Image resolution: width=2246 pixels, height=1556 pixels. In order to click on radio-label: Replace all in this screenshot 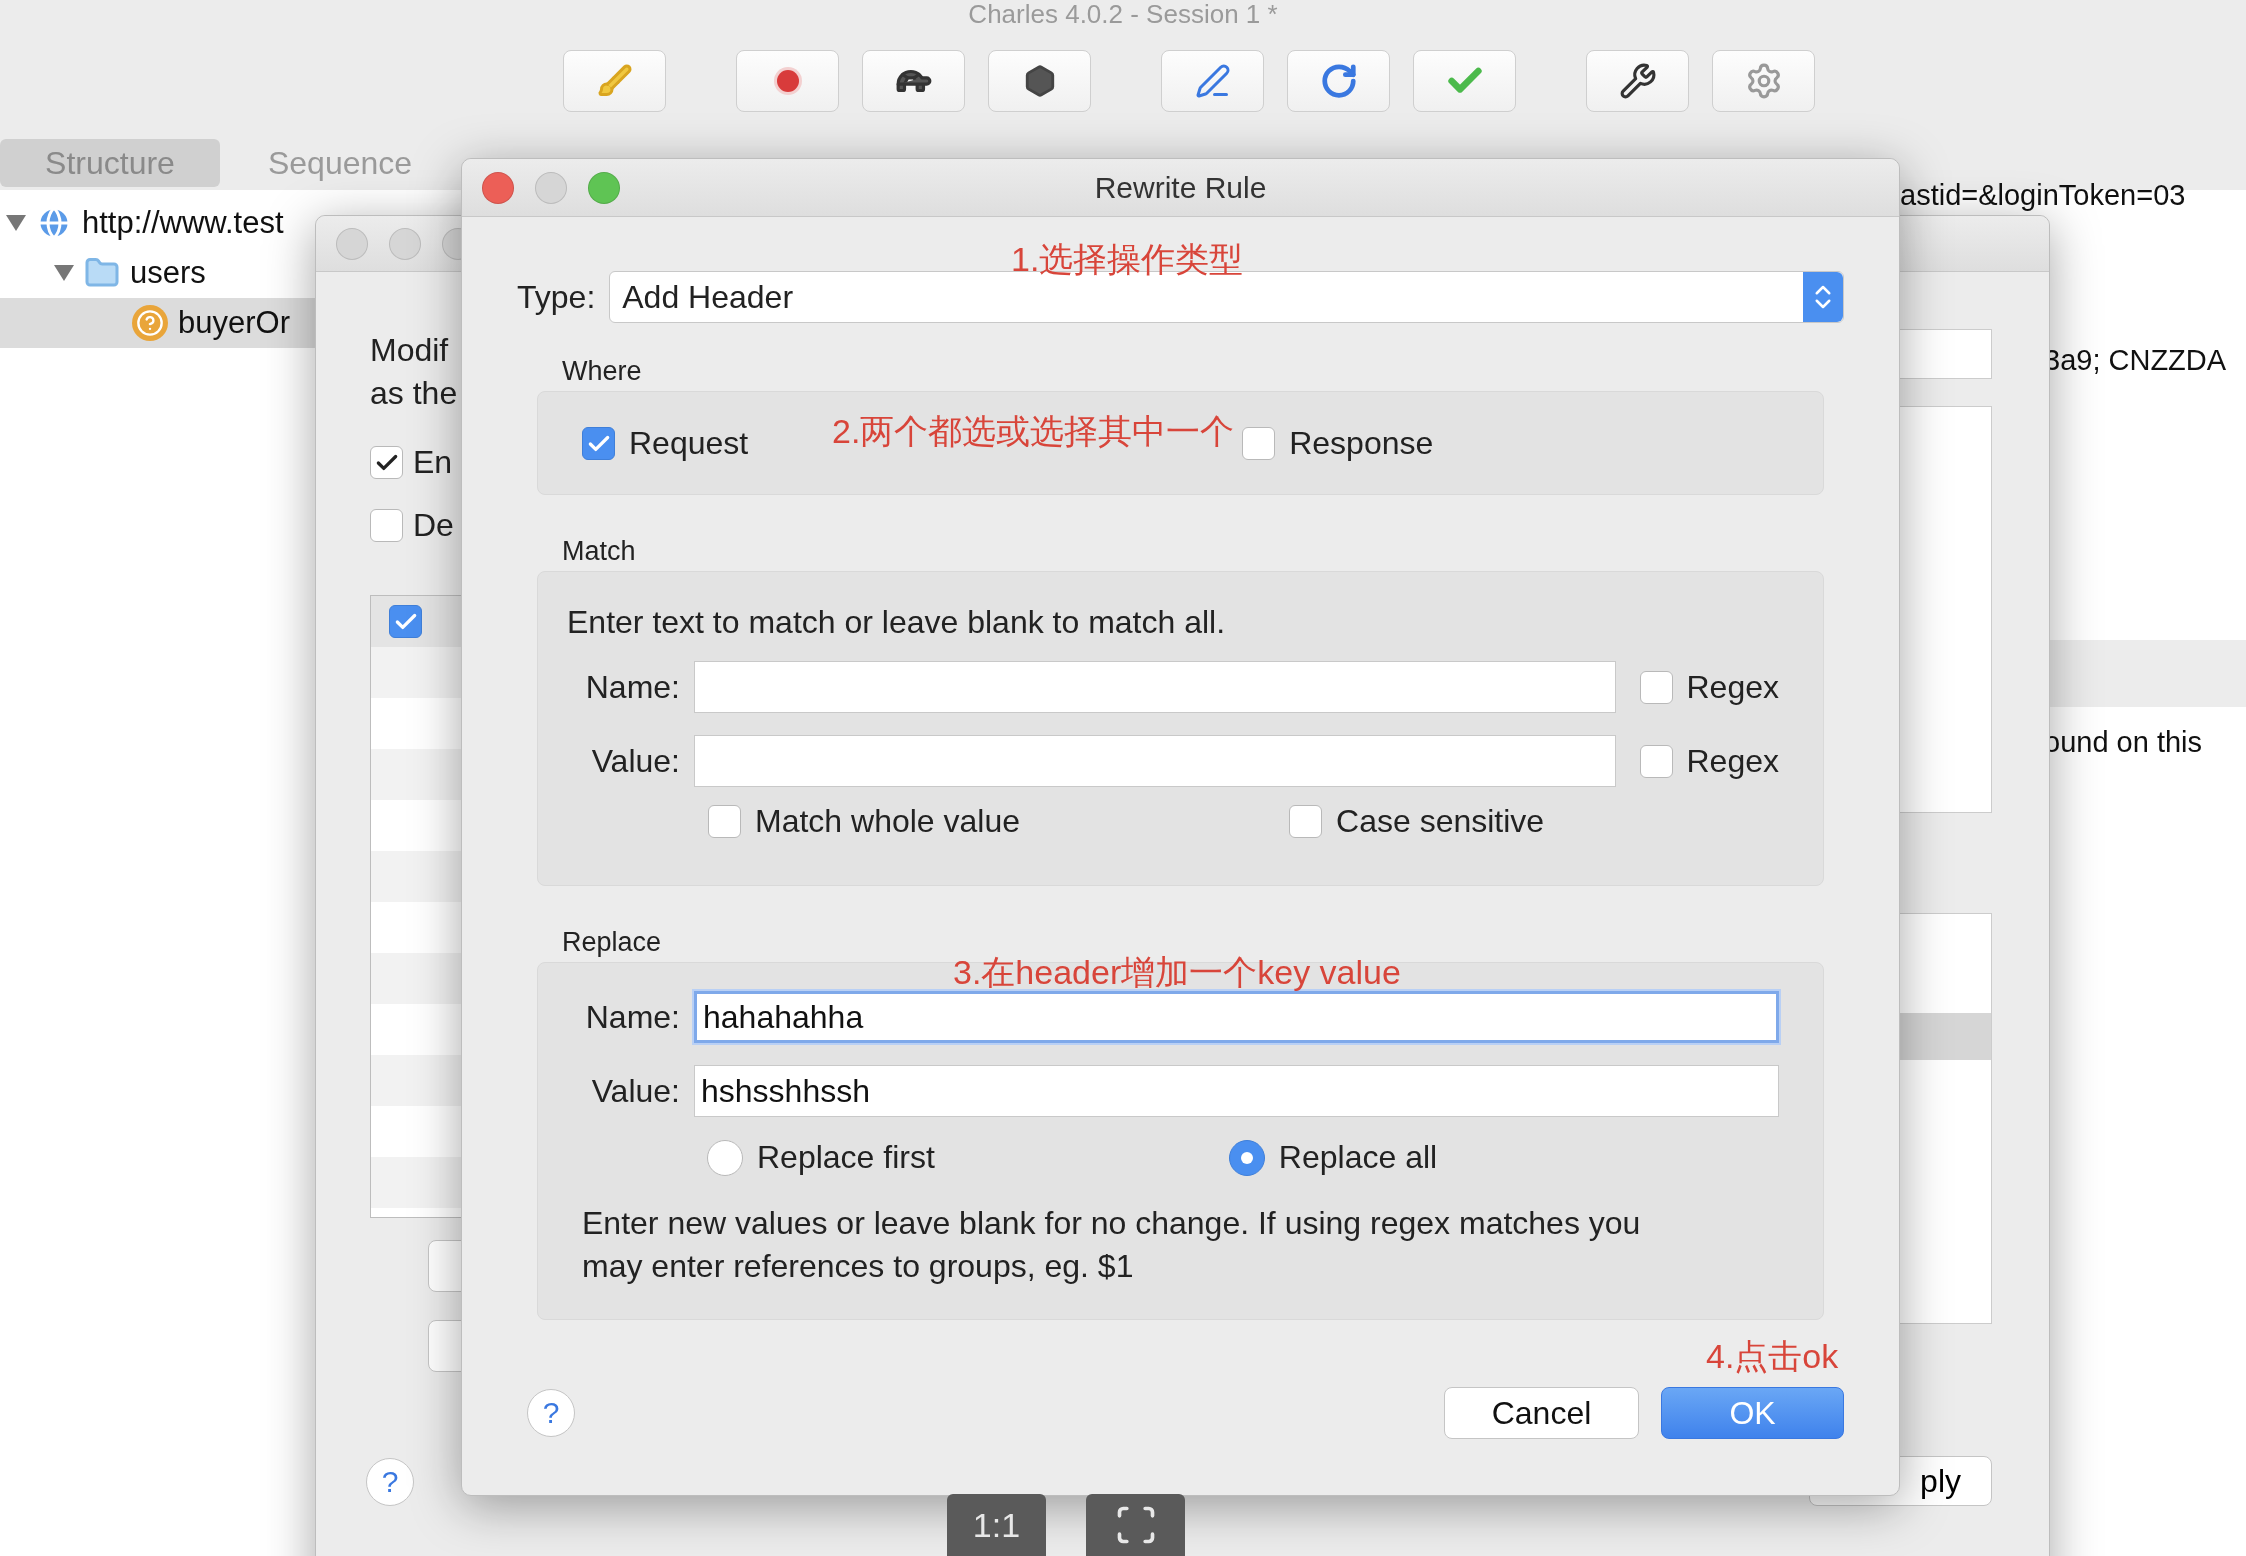, I will do `click(1358, 1157)`.